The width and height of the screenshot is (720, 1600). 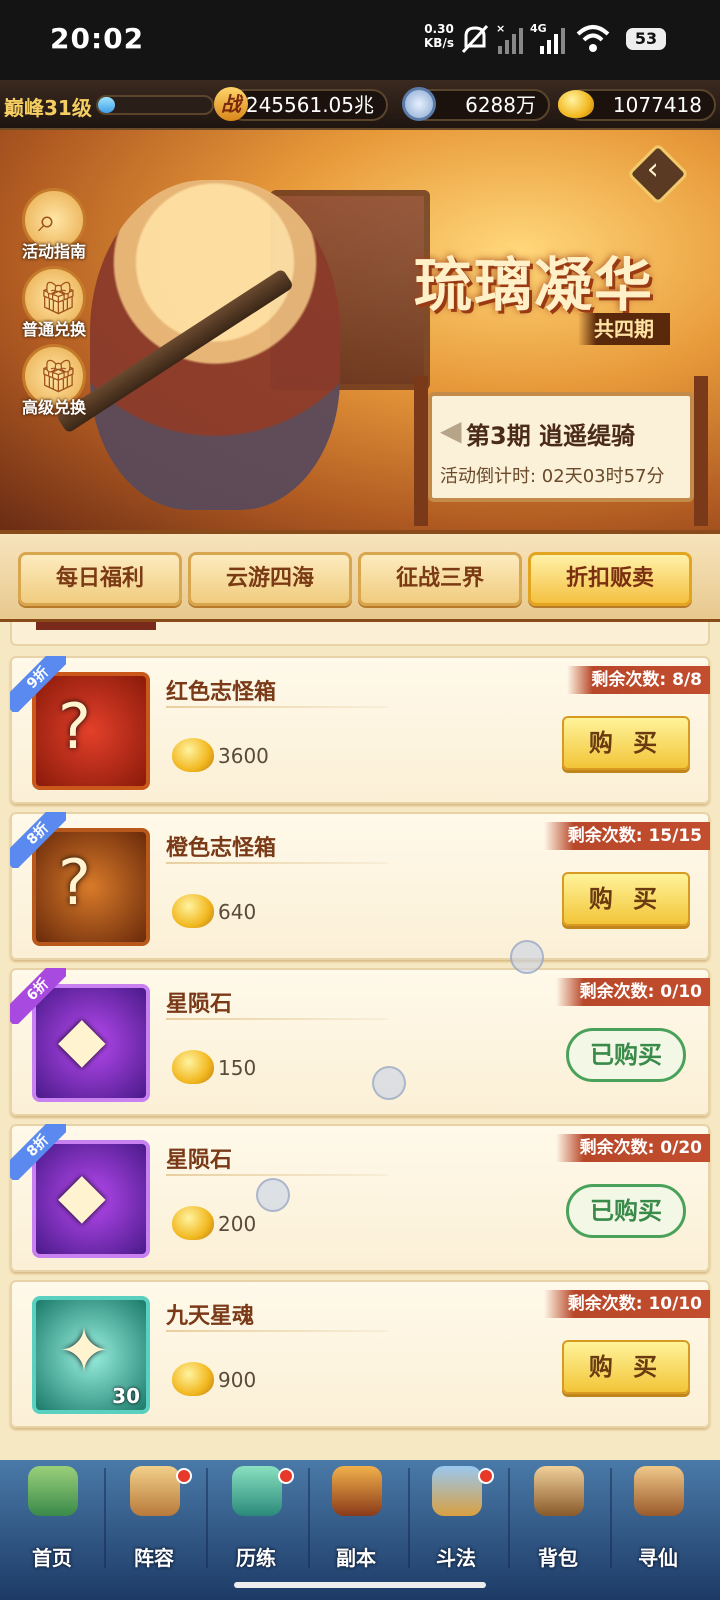 What do you see at coordinates (54, 302) in the screenshot?
I see `normal-exchange-button: 🎁︎ 普通兑换` at bounding box center [54, 302].